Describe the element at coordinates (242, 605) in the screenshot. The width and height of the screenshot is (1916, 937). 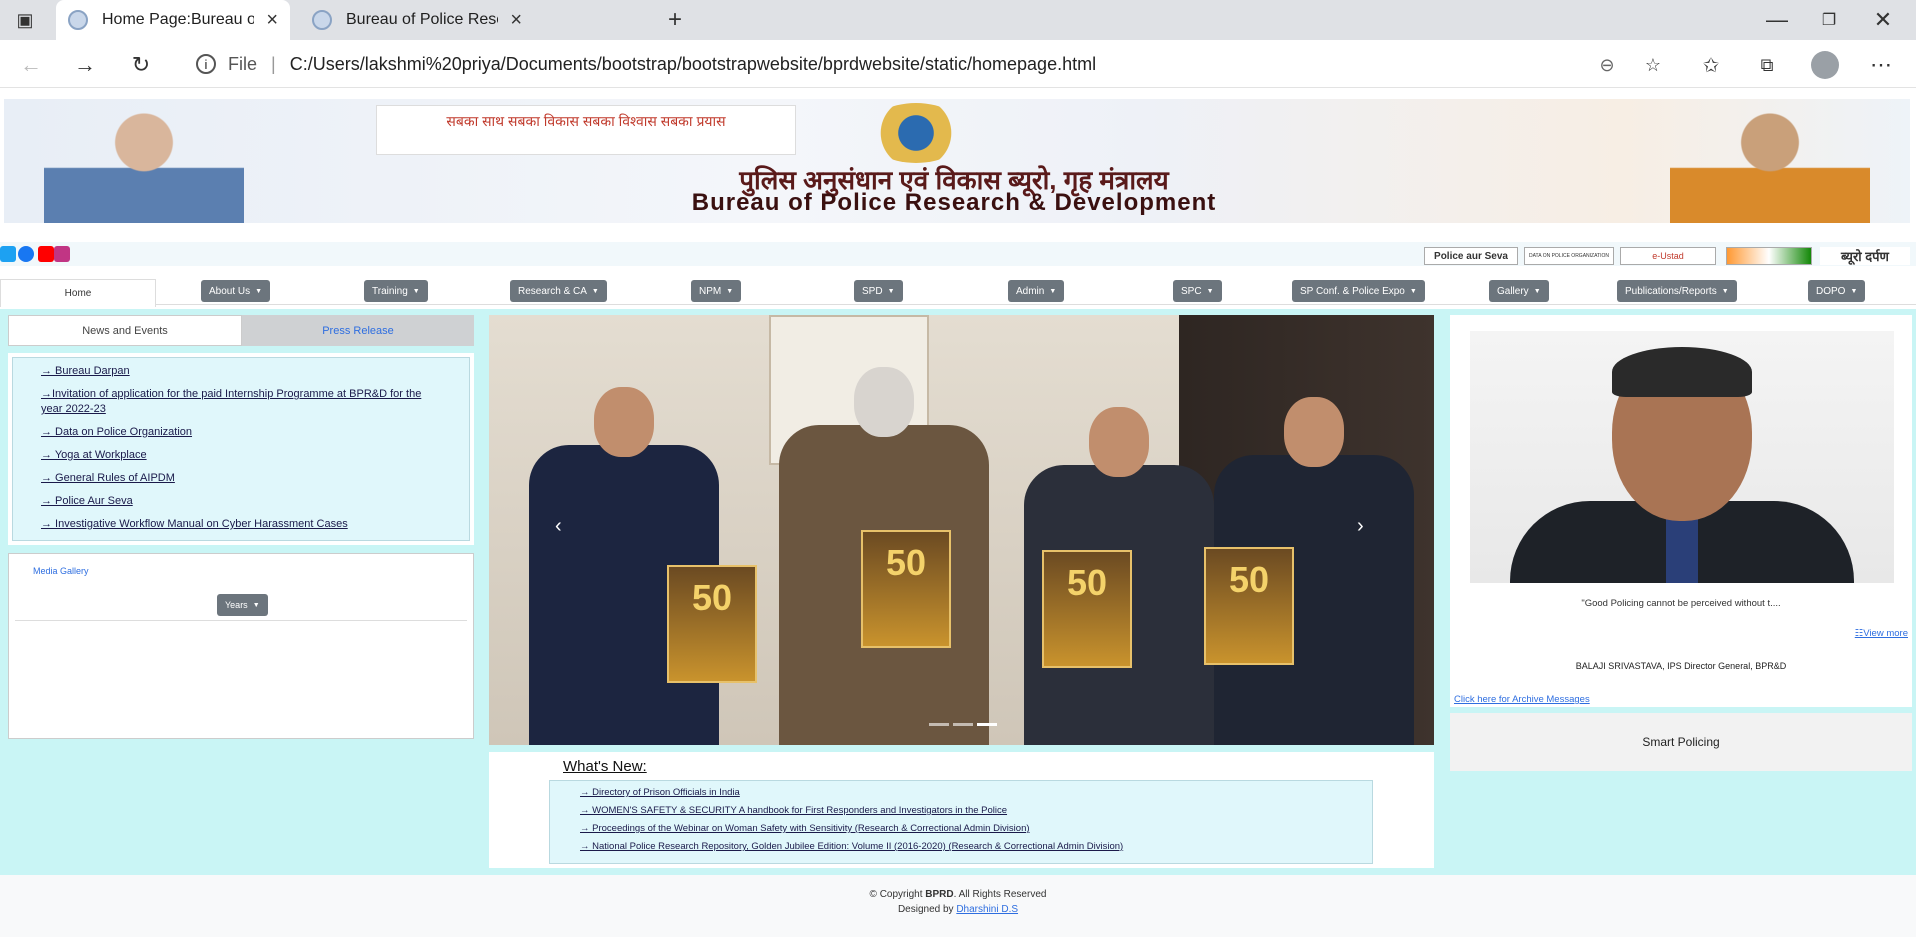
I see `years-dropdown: Years ▼` at that location.